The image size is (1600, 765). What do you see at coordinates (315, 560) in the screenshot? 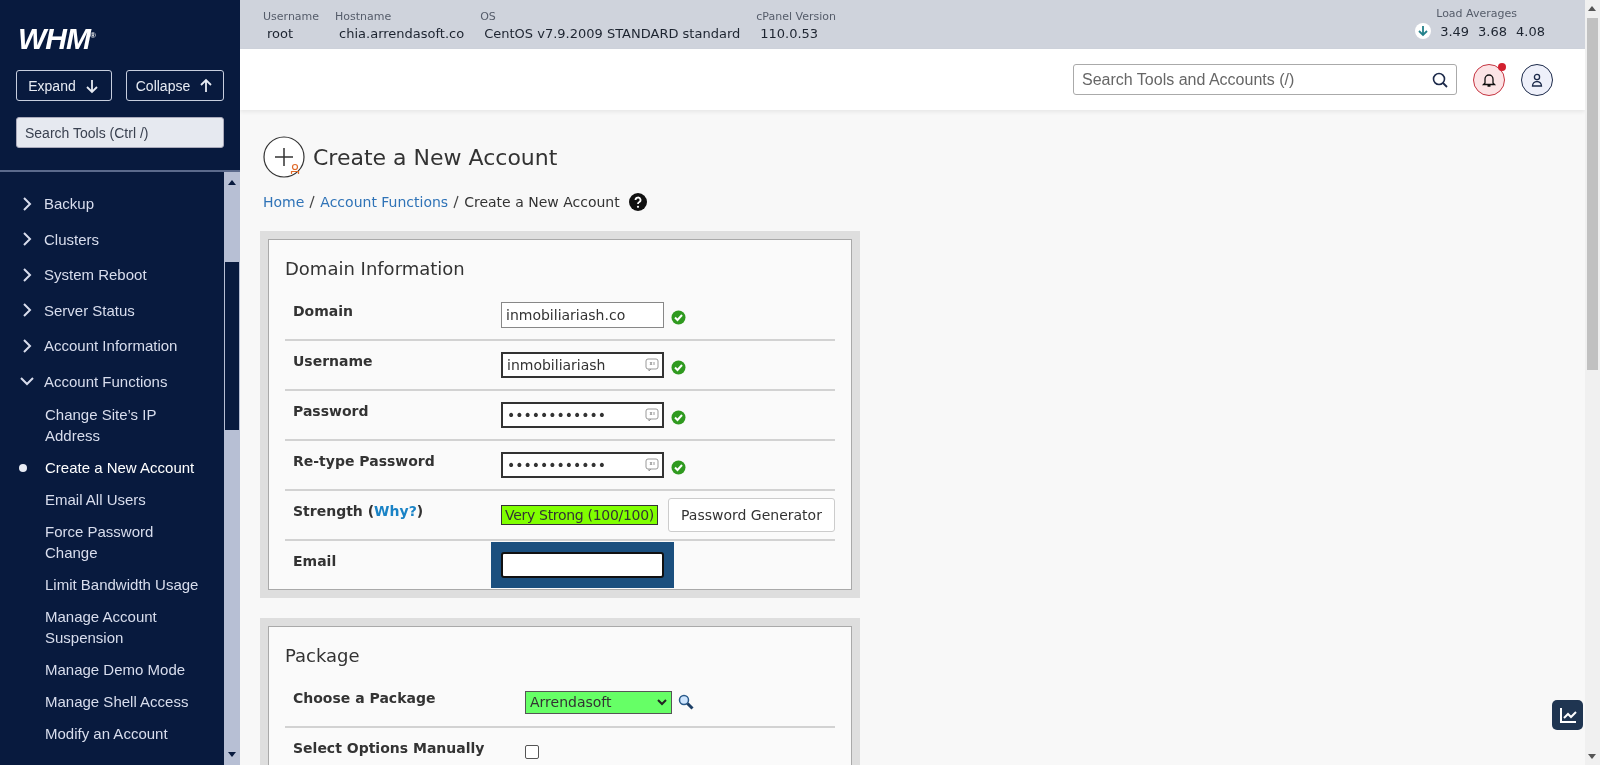
I see `field-label: Email` at bounding box center [315, 560].